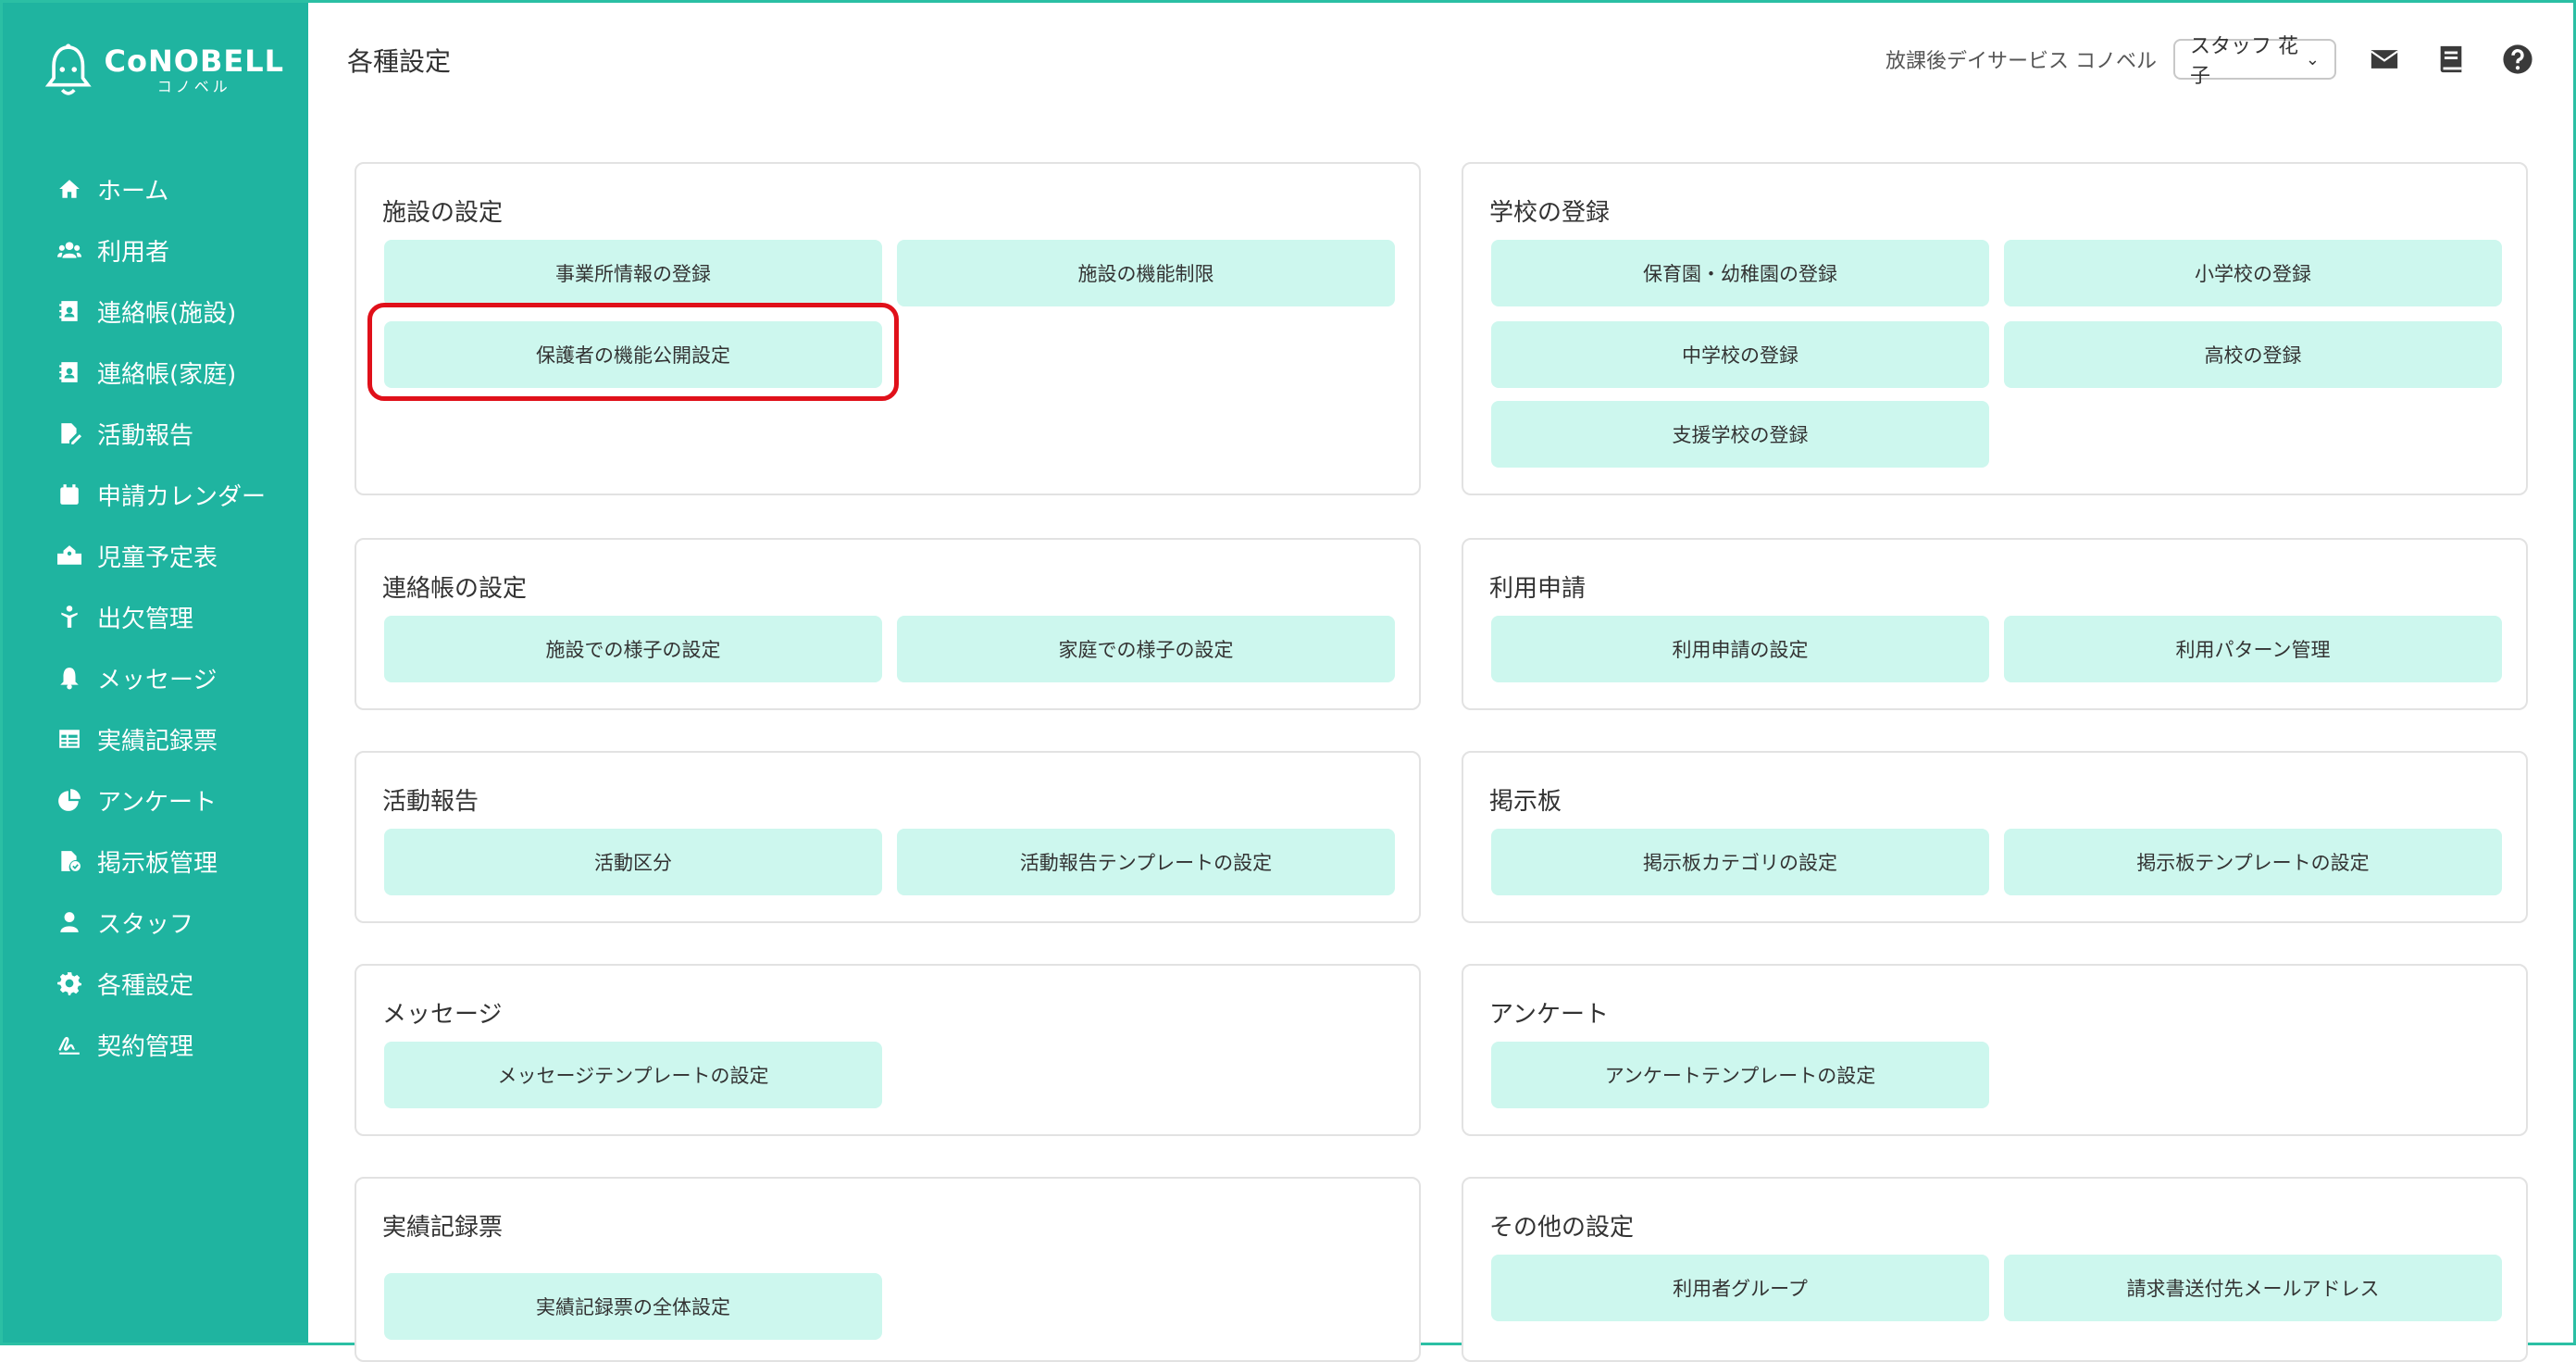  What do you see at coordinates (167, 374) in the screenshot?
I see `sidebar-item-label: 連絡帳(家庭)` at bounding box center [167, 374].